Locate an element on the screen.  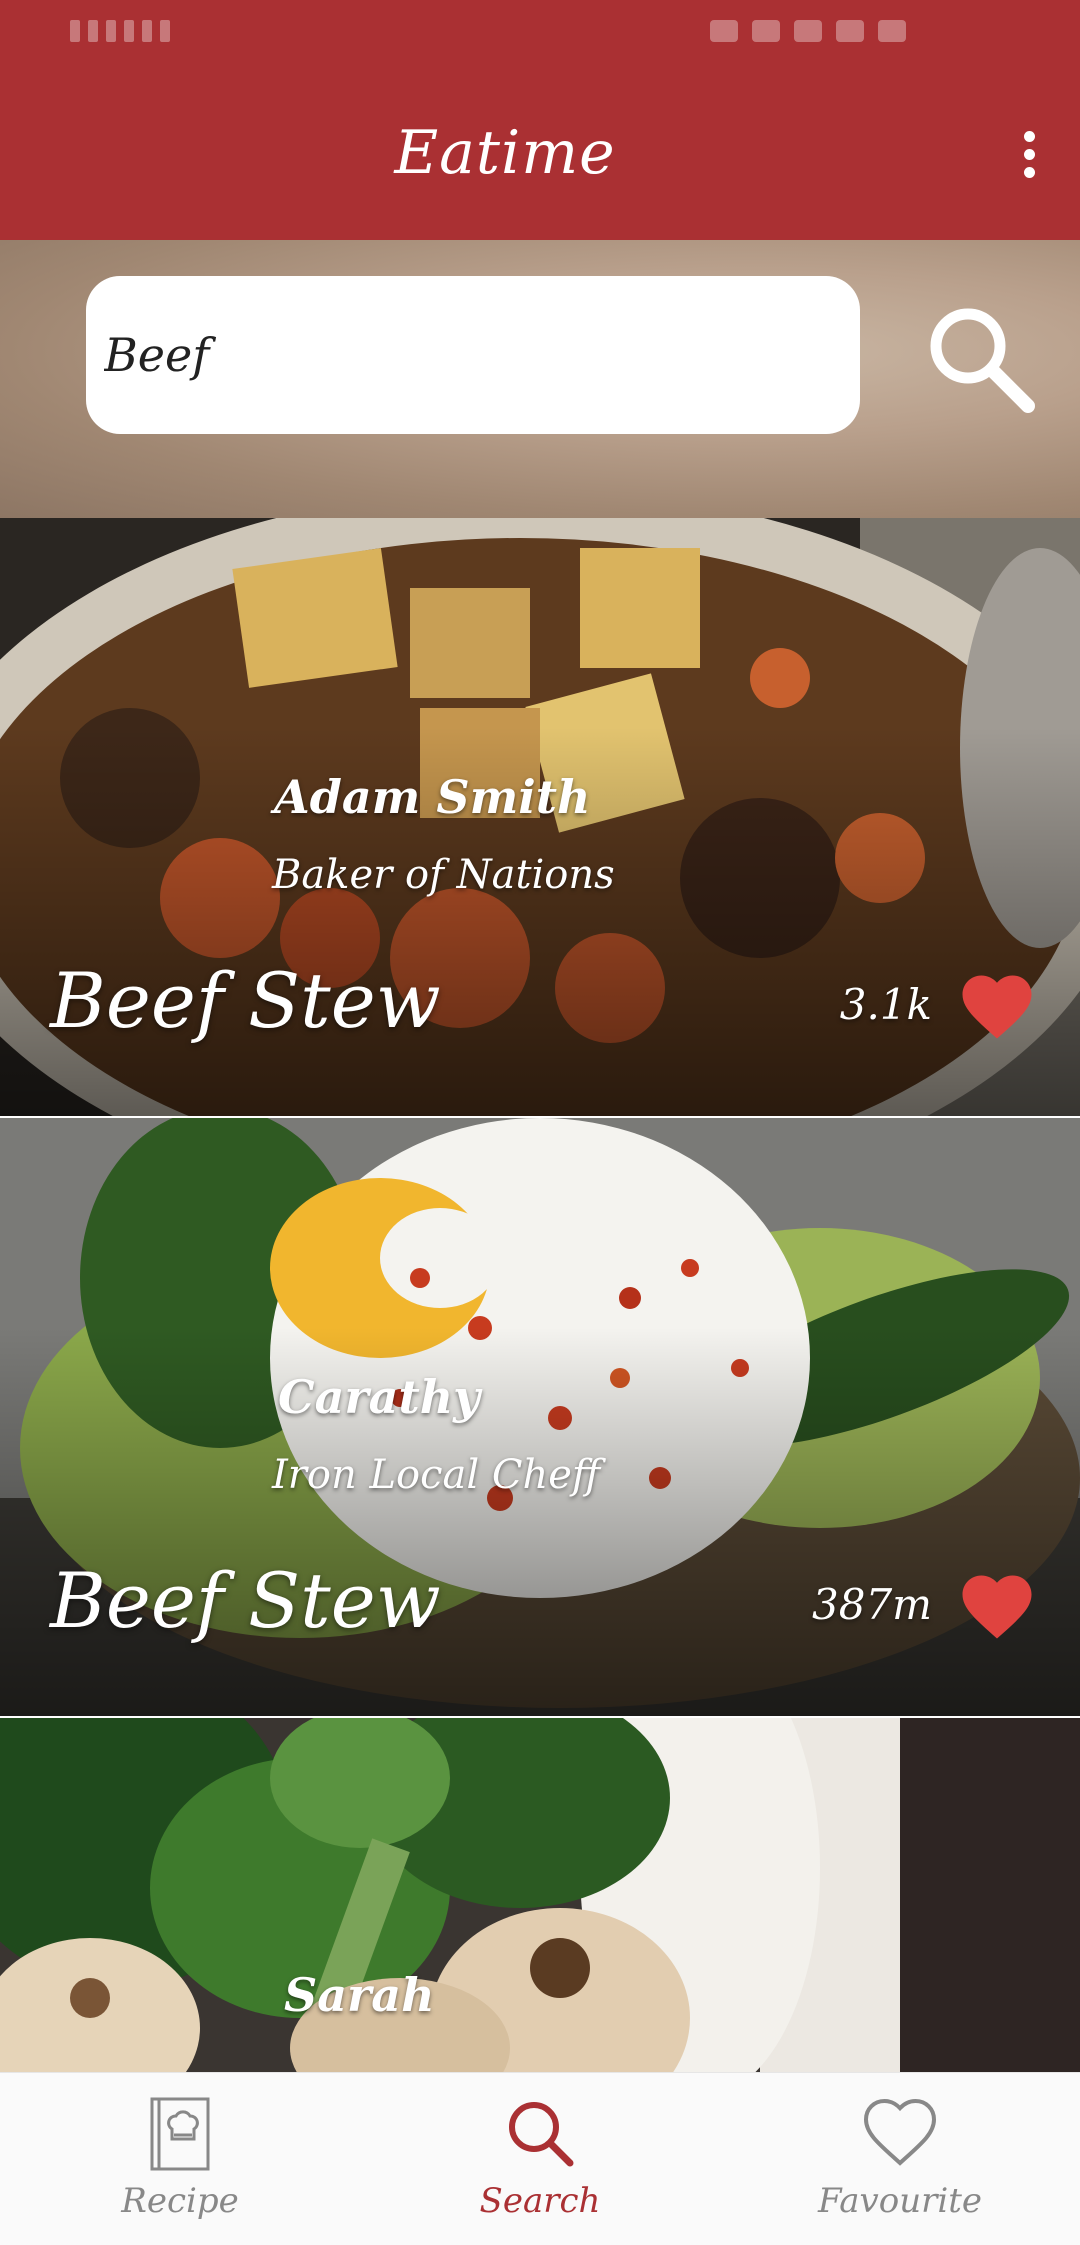
nav-search: Search is located at coordinates (540, 2159).